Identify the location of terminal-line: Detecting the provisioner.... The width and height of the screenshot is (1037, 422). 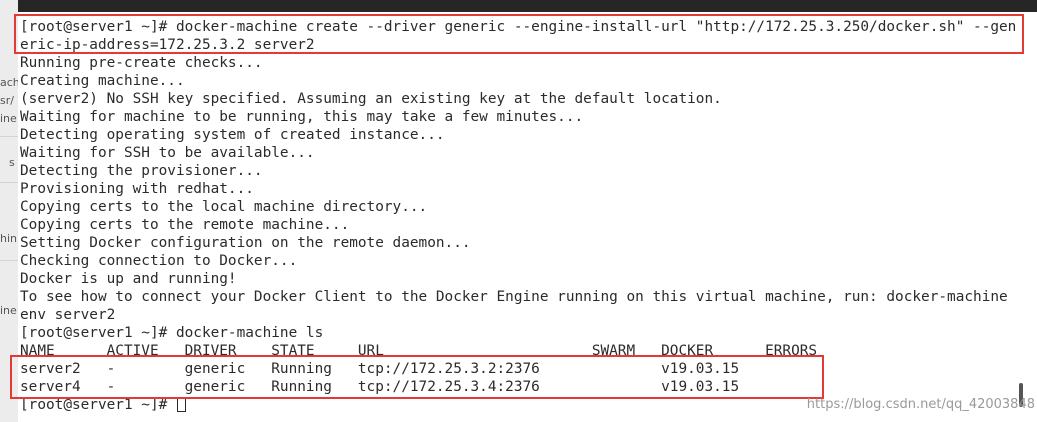
(141, 171).